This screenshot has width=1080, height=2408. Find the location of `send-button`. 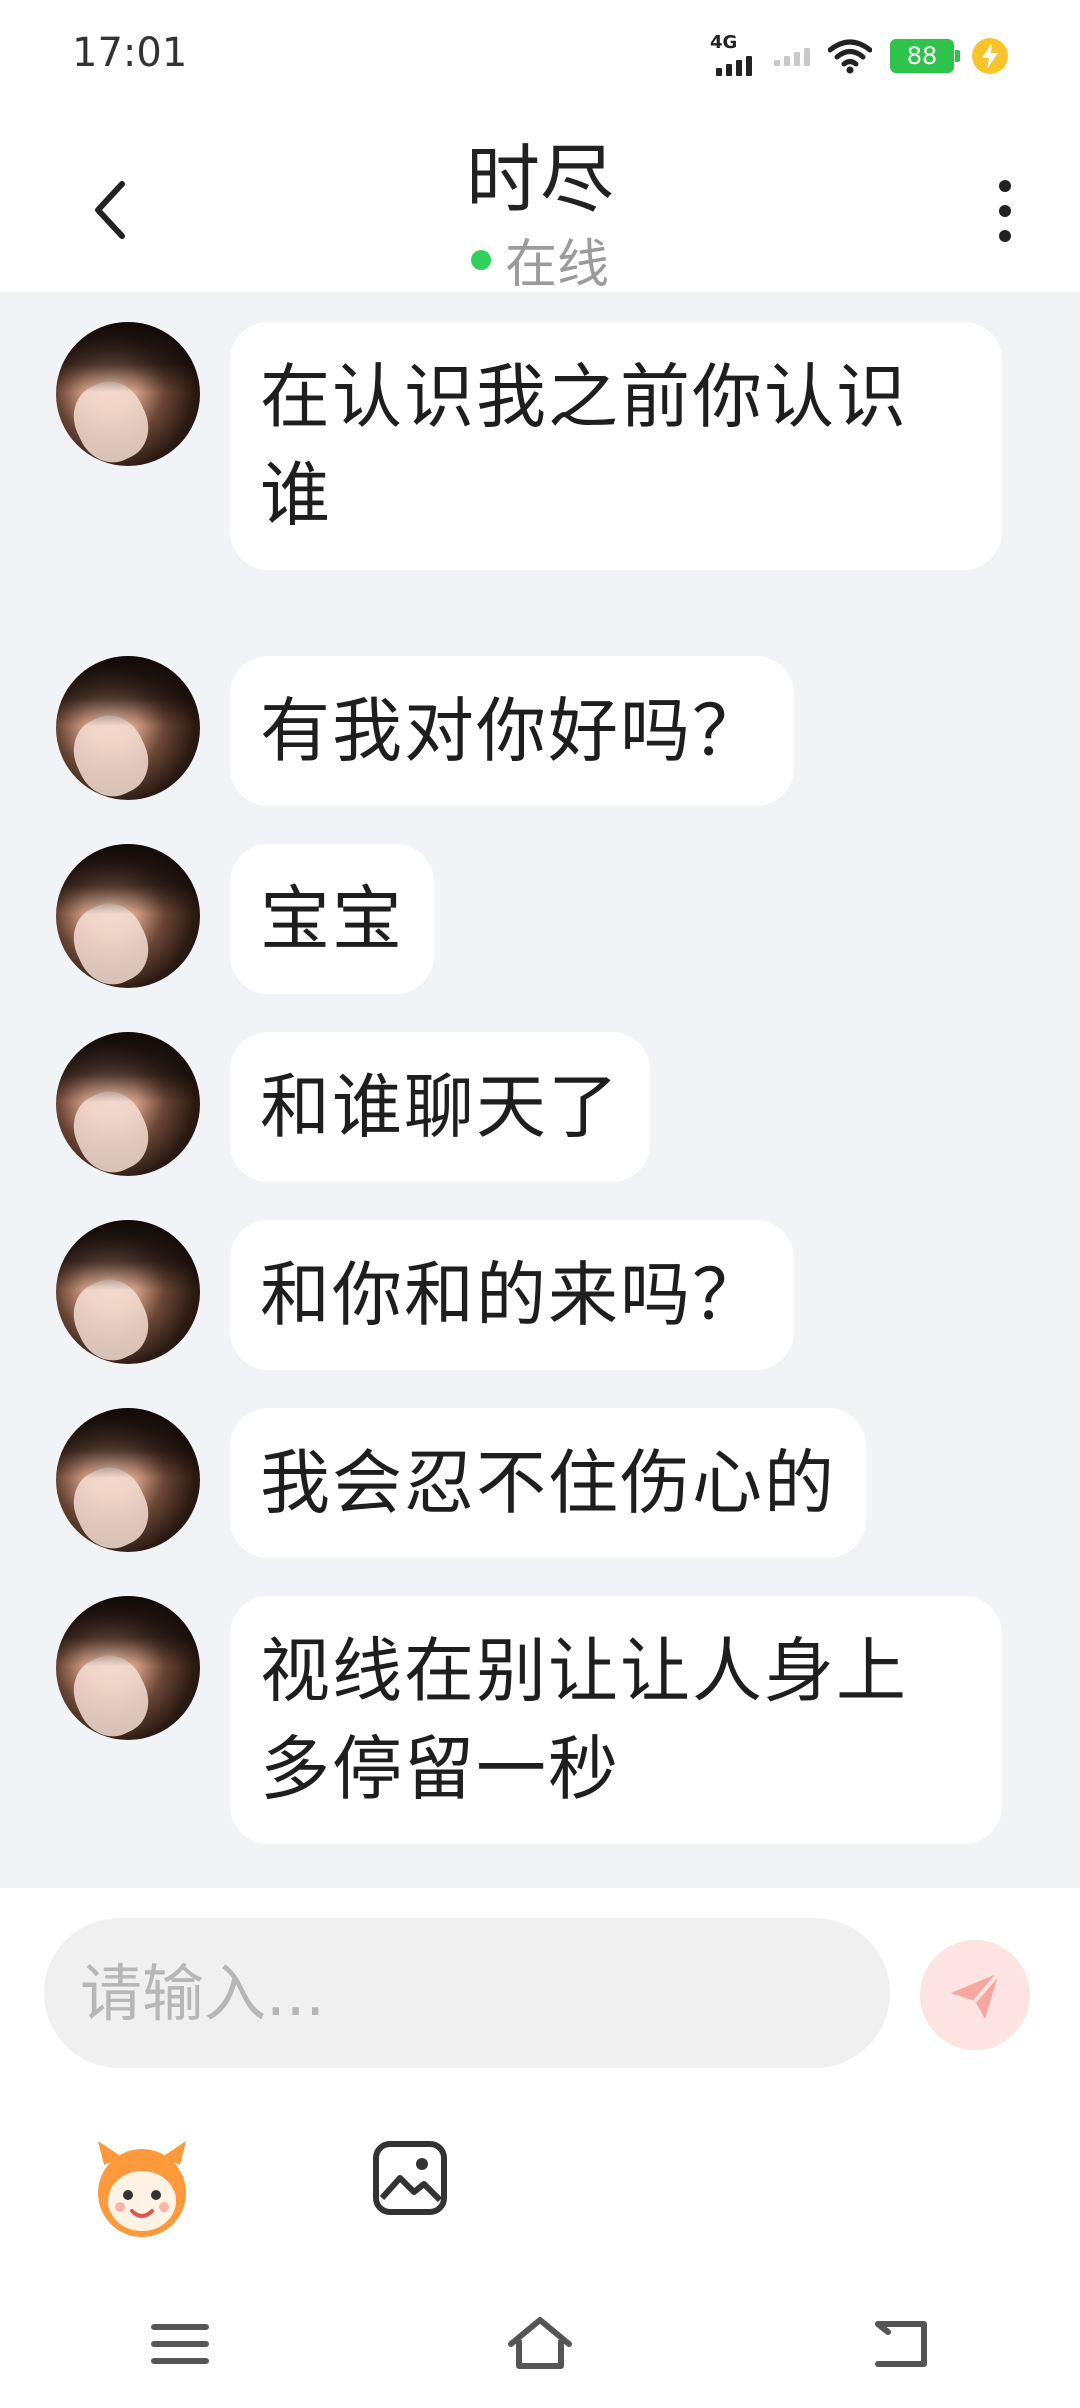

send-button is located at coordinates (975, 1995).